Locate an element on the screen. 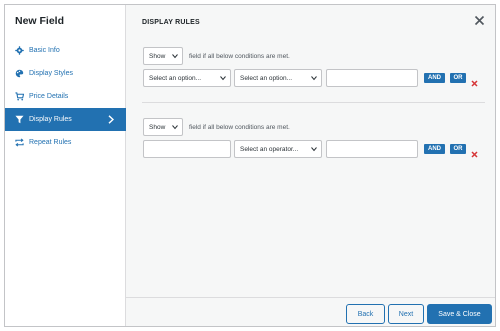 The height and width of the screenshot is (331, 500). sidebar-item-label: Display Rules is located at coordinates (50, 119).